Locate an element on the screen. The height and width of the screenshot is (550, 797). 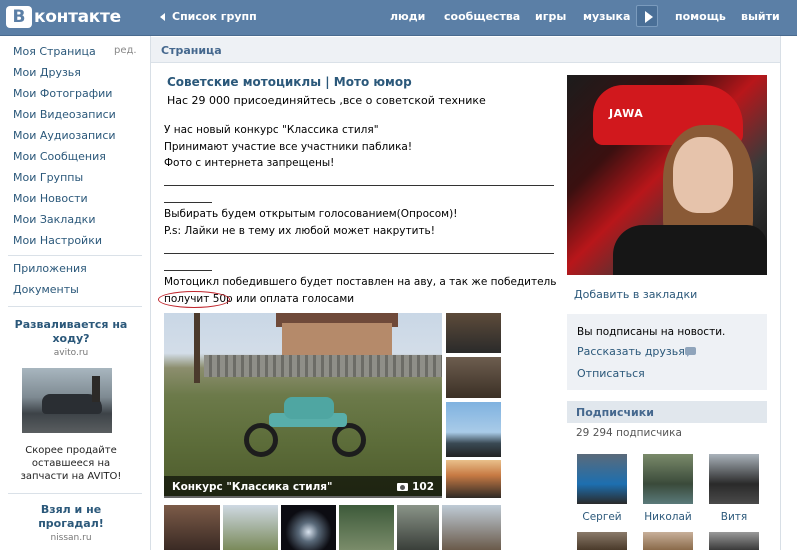
ad-avito-domain: avito.ru is located at coordinates (71, 353).